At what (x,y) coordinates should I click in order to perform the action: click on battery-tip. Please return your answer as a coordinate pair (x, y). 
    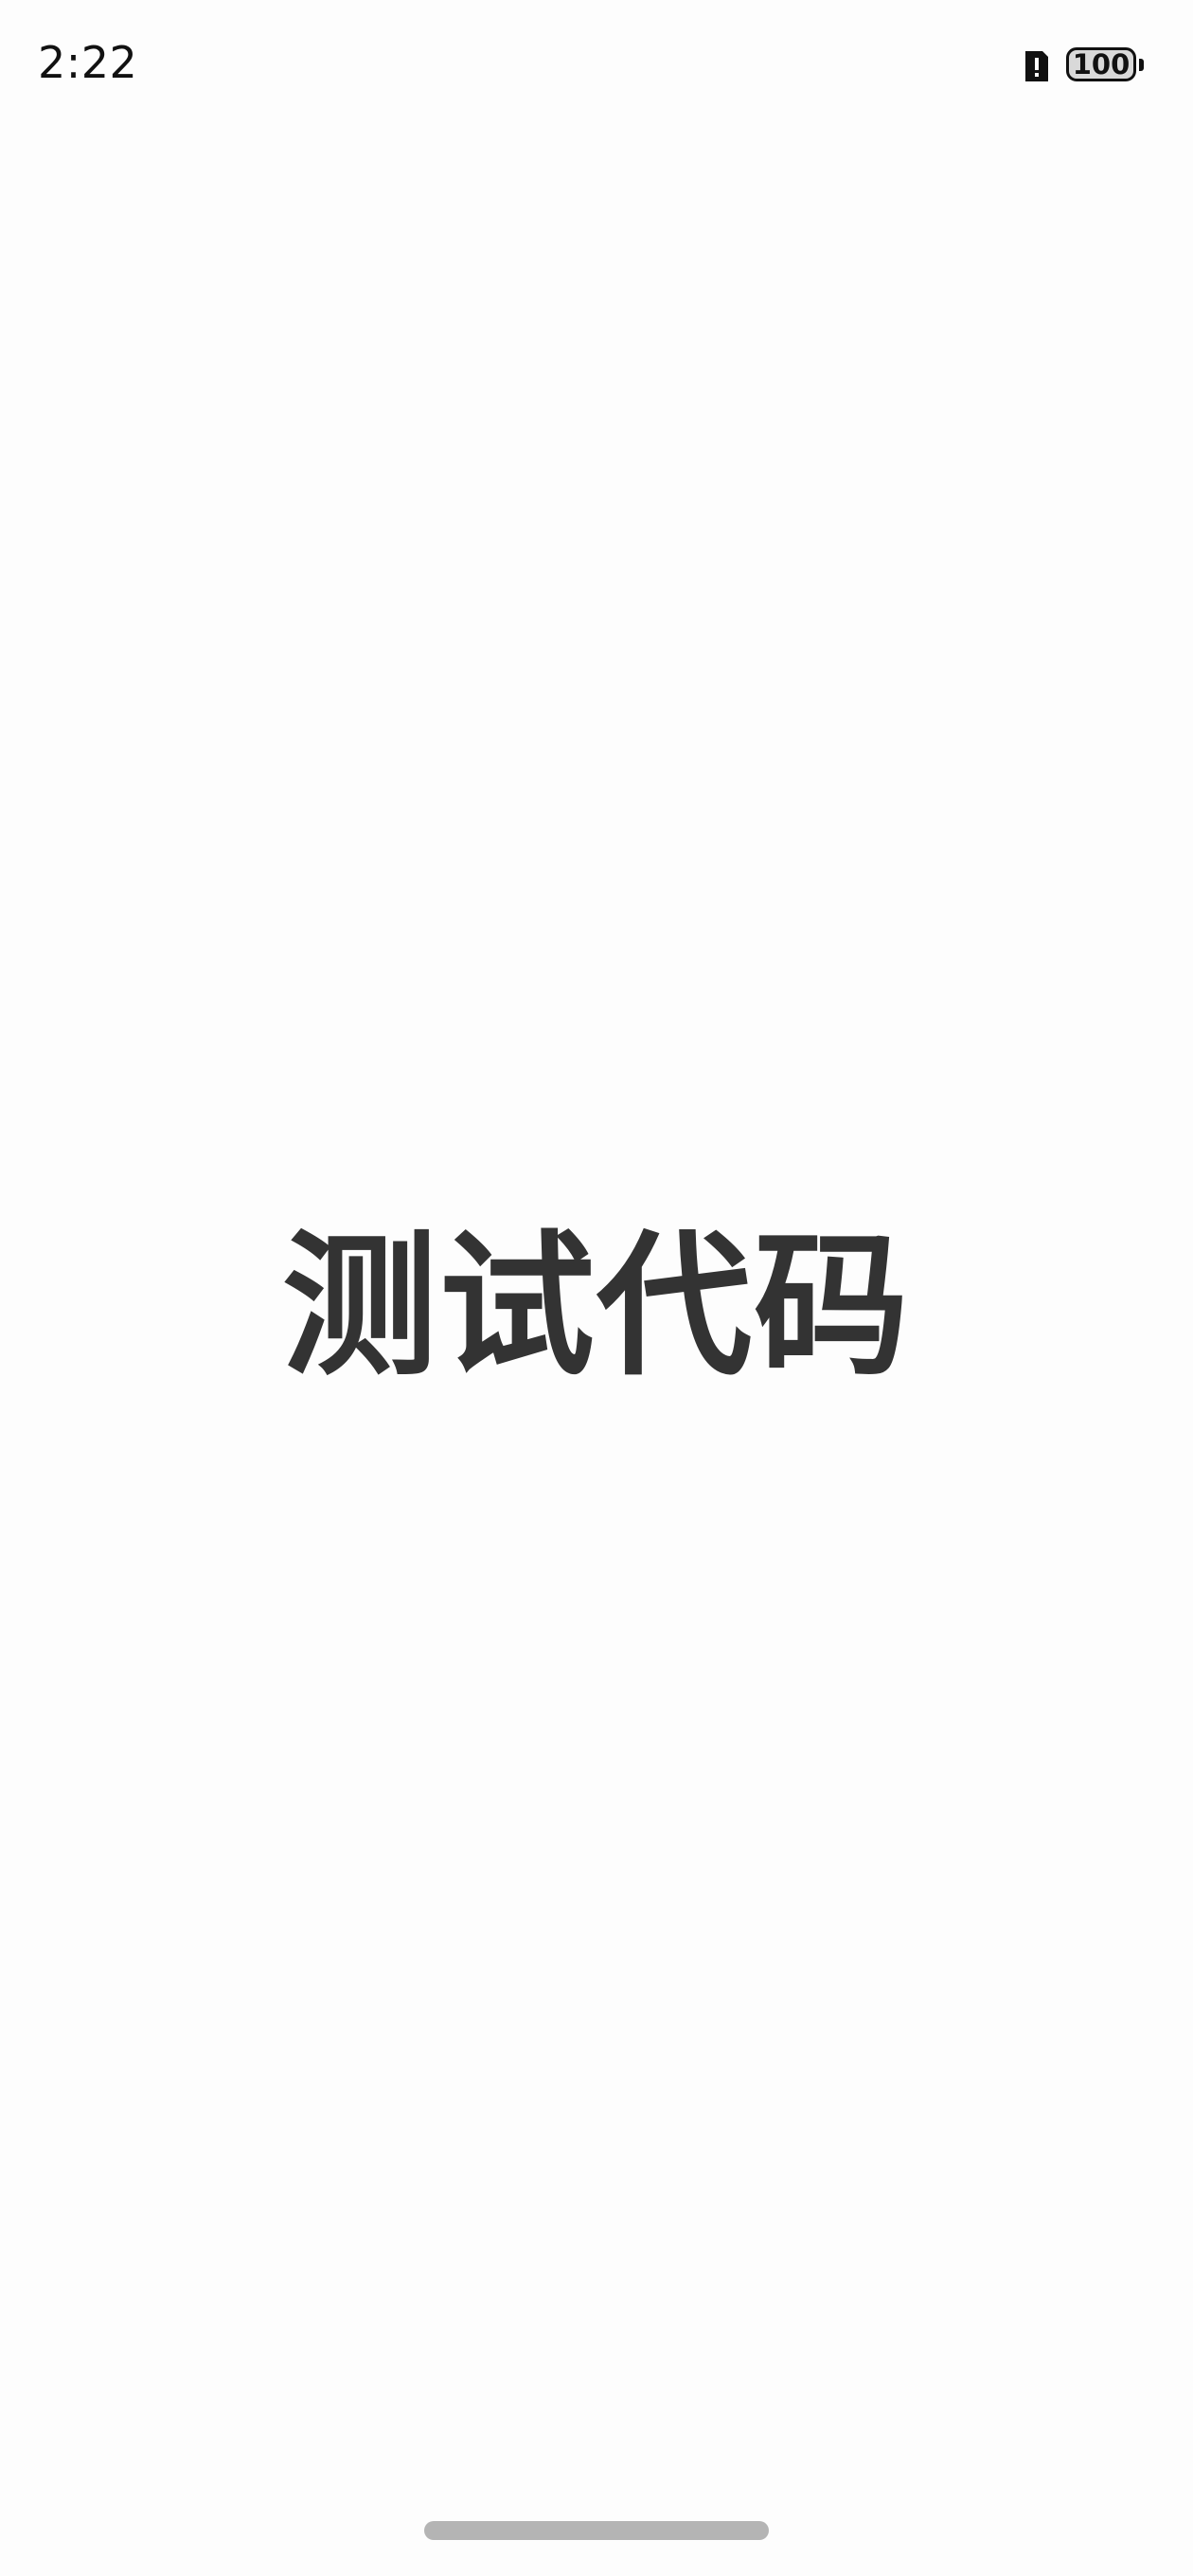
    Looking at the image, I should click on (1141, 65).